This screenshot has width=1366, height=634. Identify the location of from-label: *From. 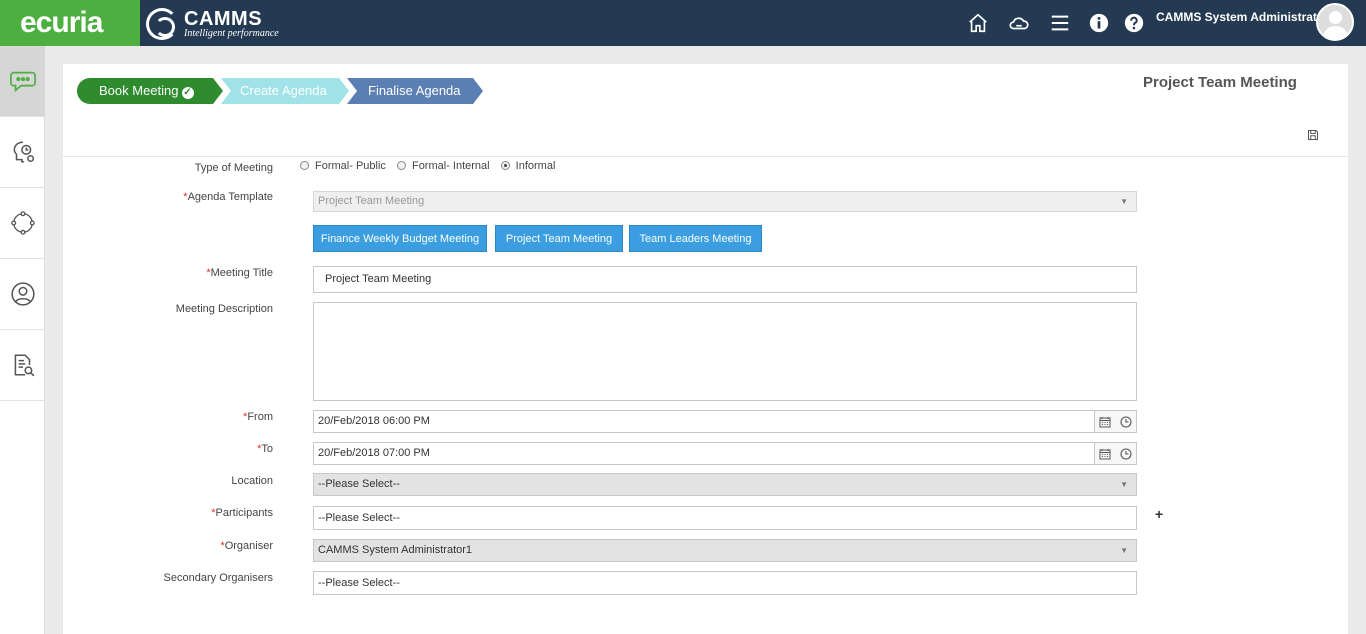
(183, 417).